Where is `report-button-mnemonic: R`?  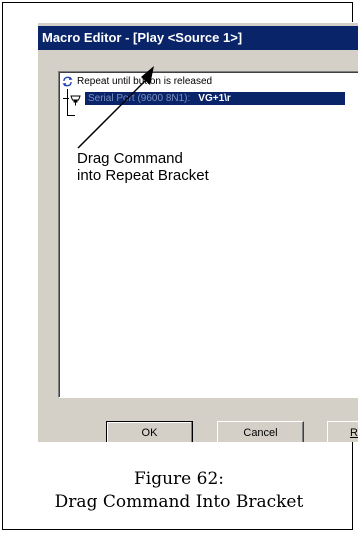 report-button-mnemonic: R is located at coordinates (354, 433).